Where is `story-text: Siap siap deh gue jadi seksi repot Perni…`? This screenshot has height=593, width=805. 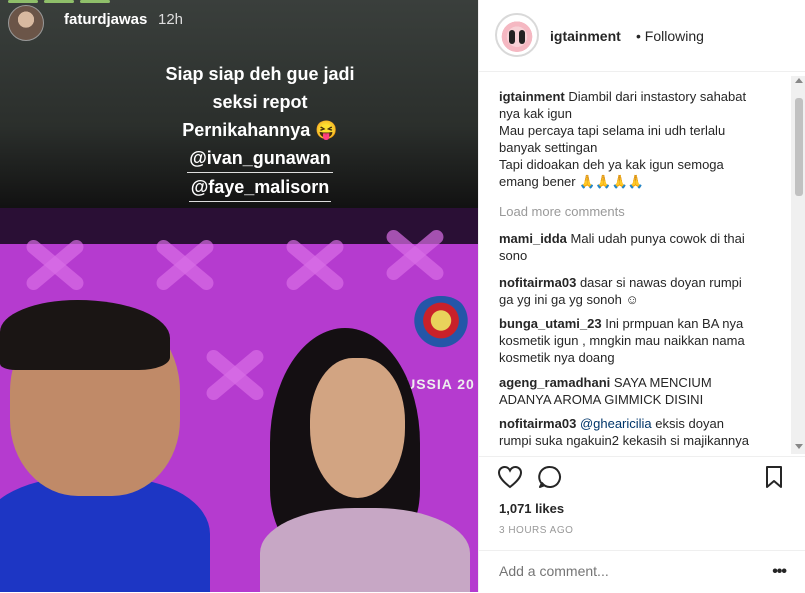 story-text: Siap siap deh gue jadi seksi repot Perni… is located at coordinates (260, 131).